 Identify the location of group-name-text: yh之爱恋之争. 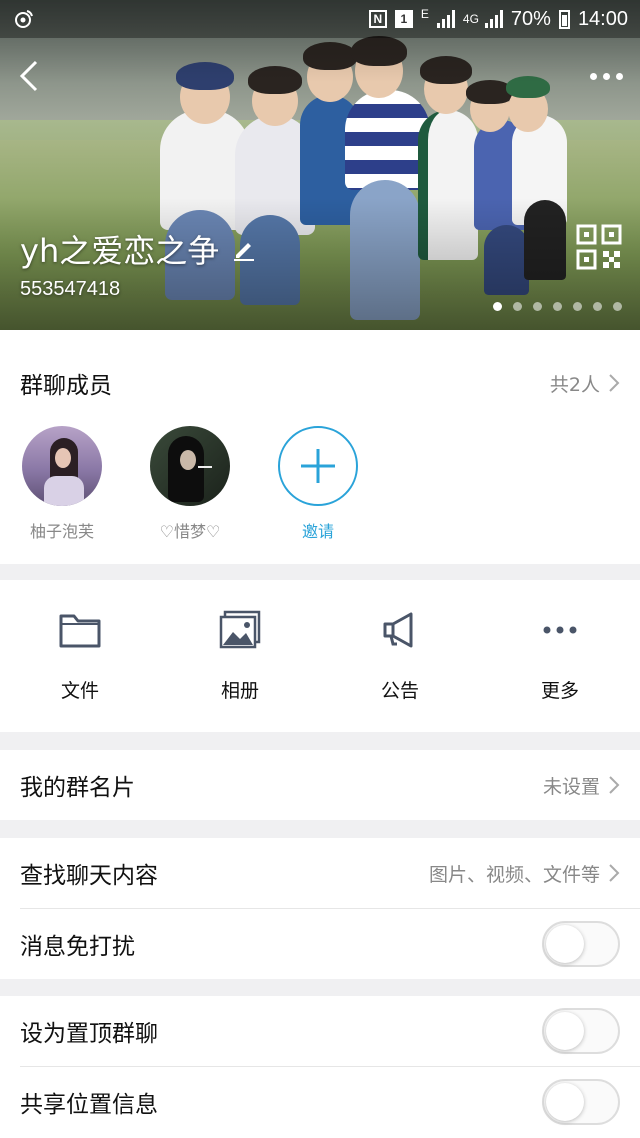
(120, 251).